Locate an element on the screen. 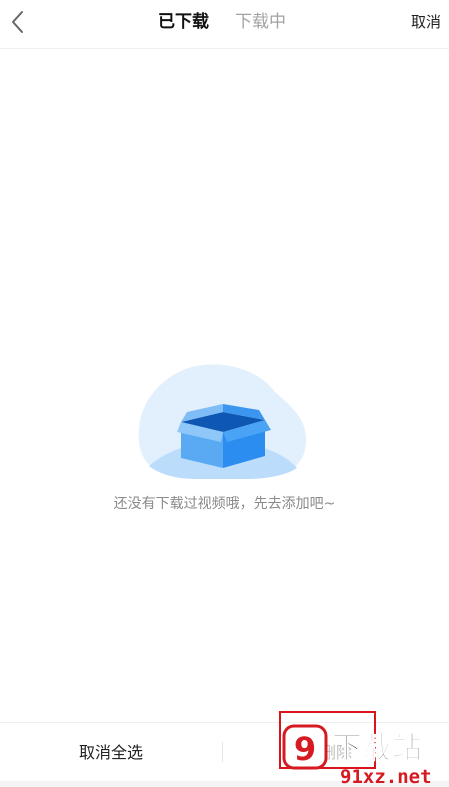 The width and height of the screenshot is (449, 787). top-bar: 已下载 下载中 取消 is located at coordinates (224, 24).